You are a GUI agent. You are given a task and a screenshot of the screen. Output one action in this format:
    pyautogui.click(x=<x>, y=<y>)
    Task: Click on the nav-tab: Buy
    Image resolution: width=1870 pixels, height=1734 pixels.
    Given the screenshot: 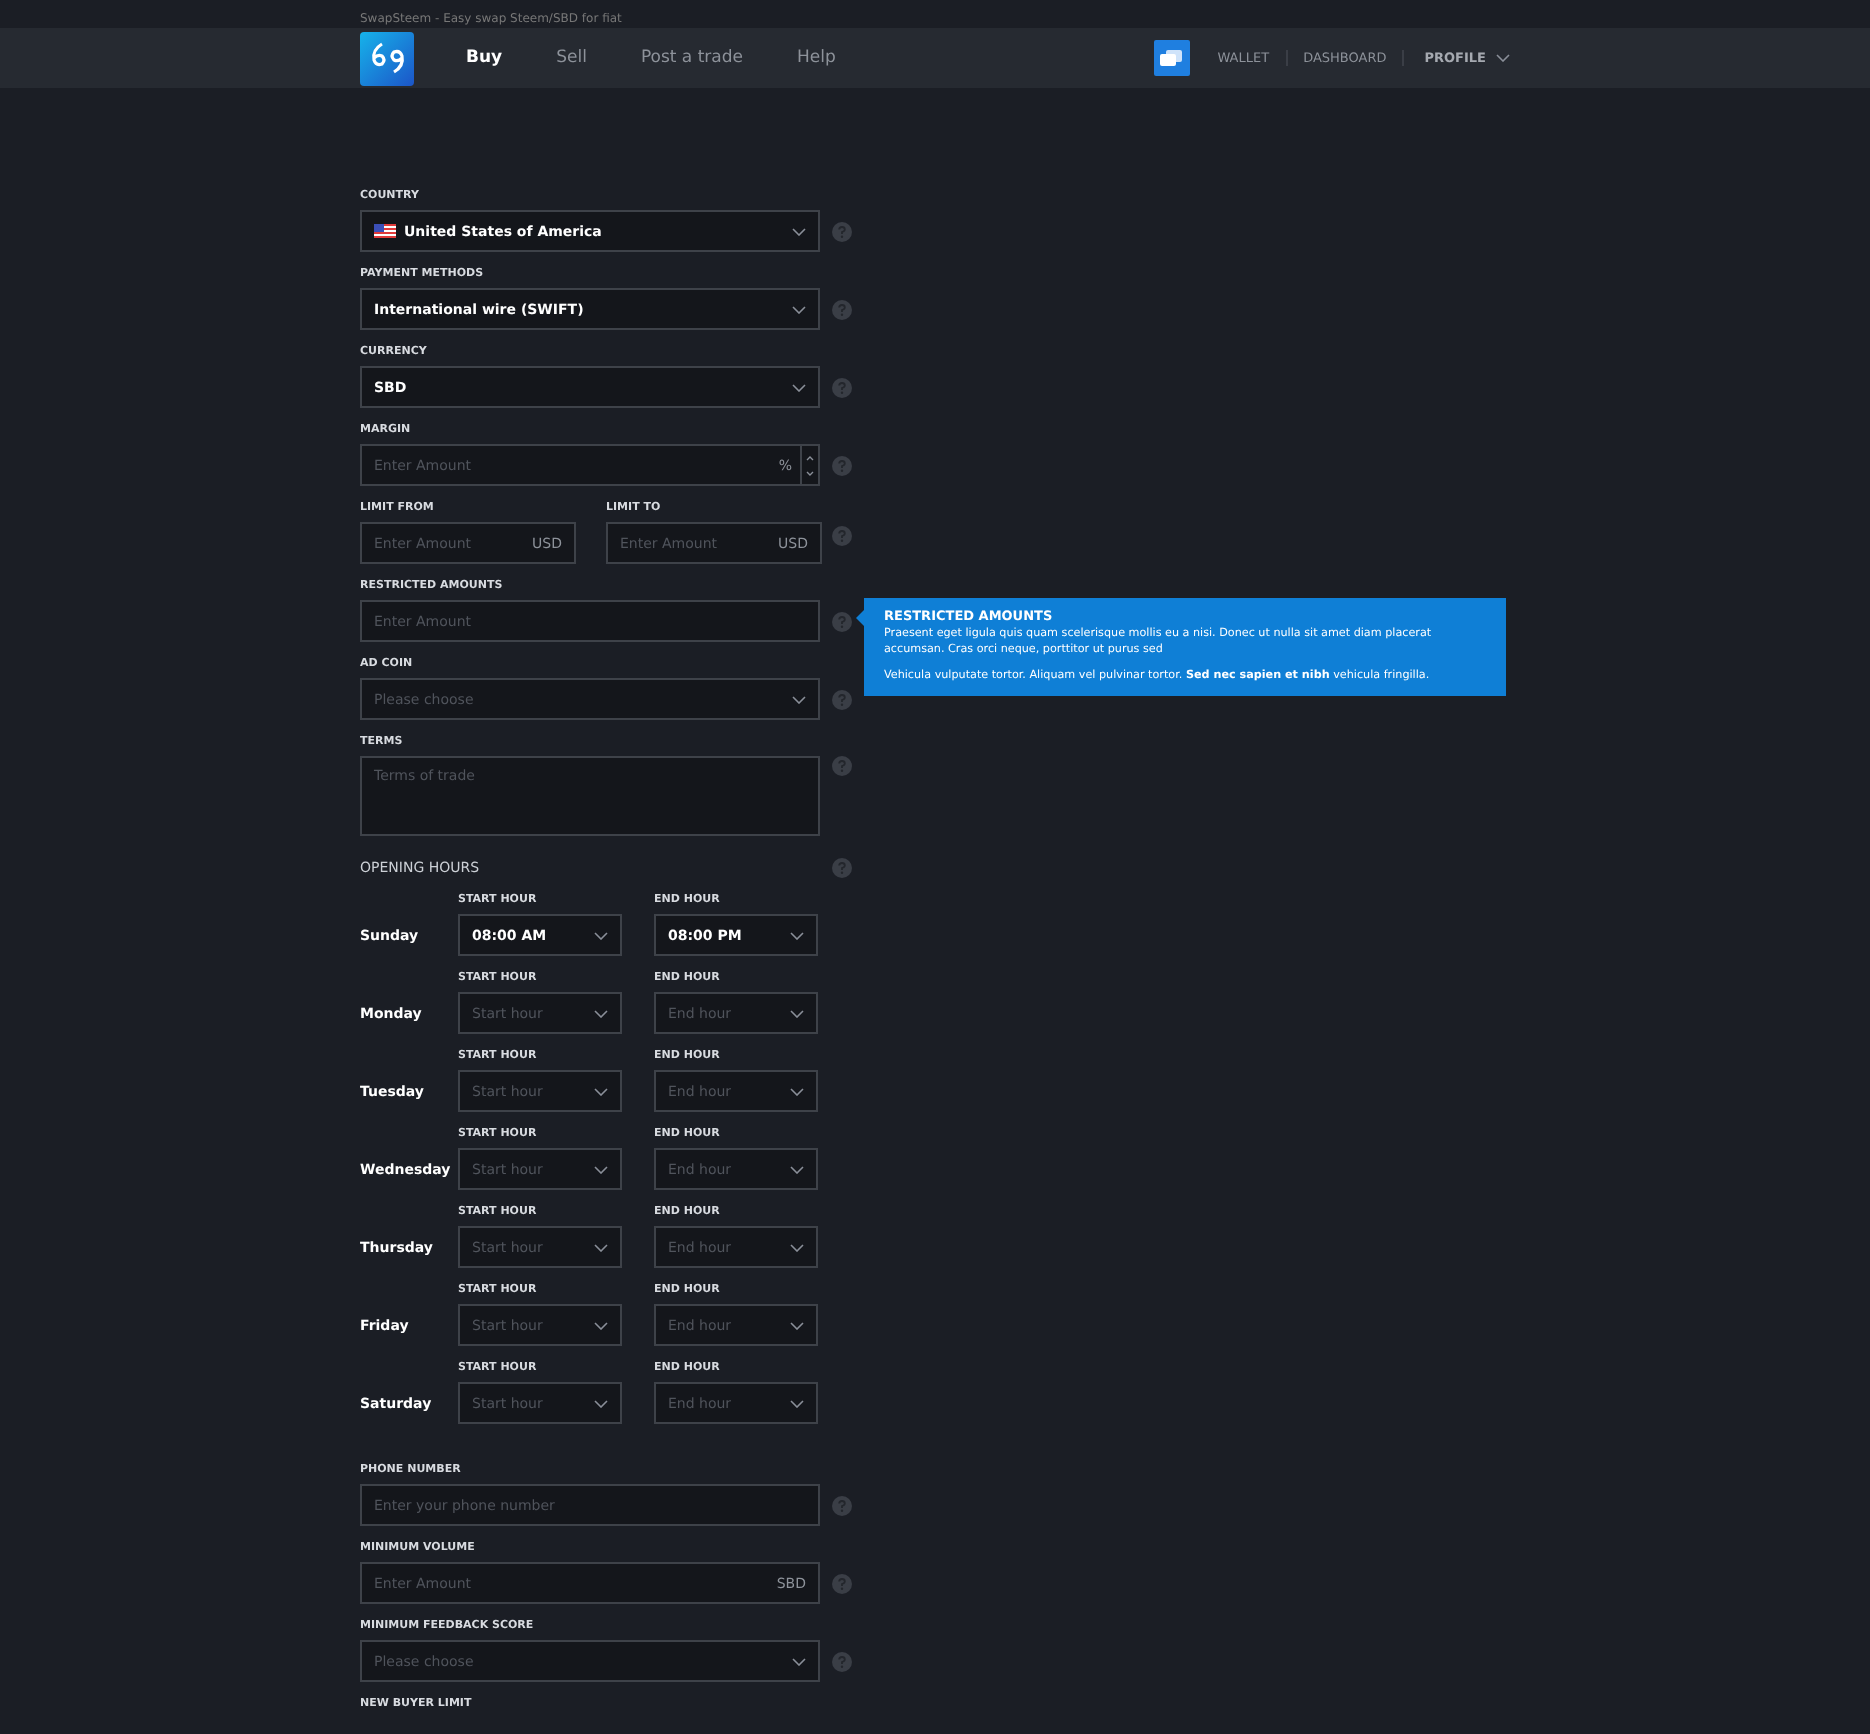 What is the action you would take?
    pyautogui.click(x=497, y=58)
    